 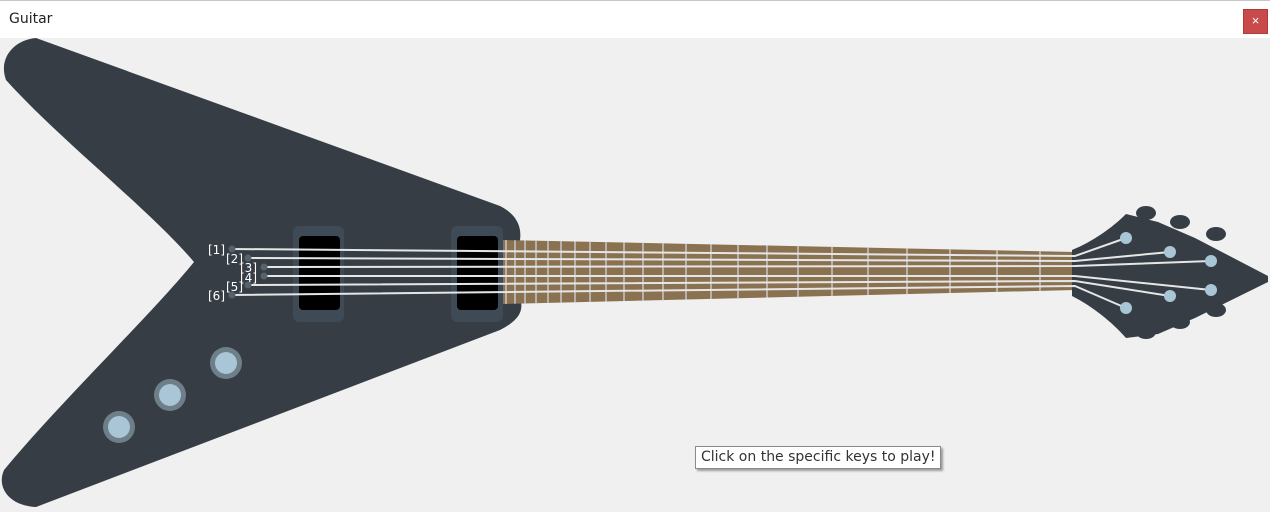 What do you see at coordinates (1170, 276) in the screenshot?
I see `headstock` at bounding box center [1170, 276].